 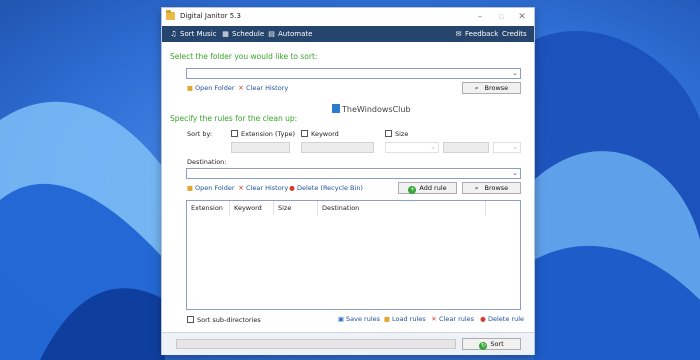 I want to click on keyword-label: Keyword, so click(x=325, y=134).